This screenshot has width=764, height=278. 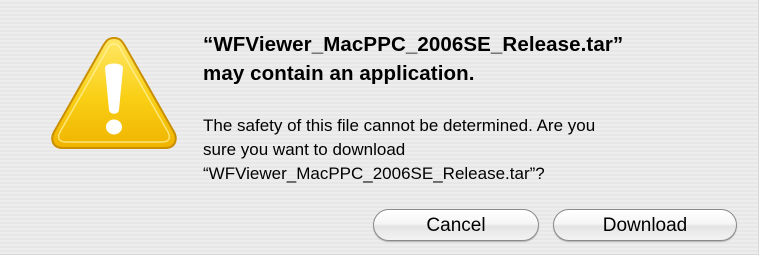 I want to click on download-button: Download, so click(x=645, y=225).